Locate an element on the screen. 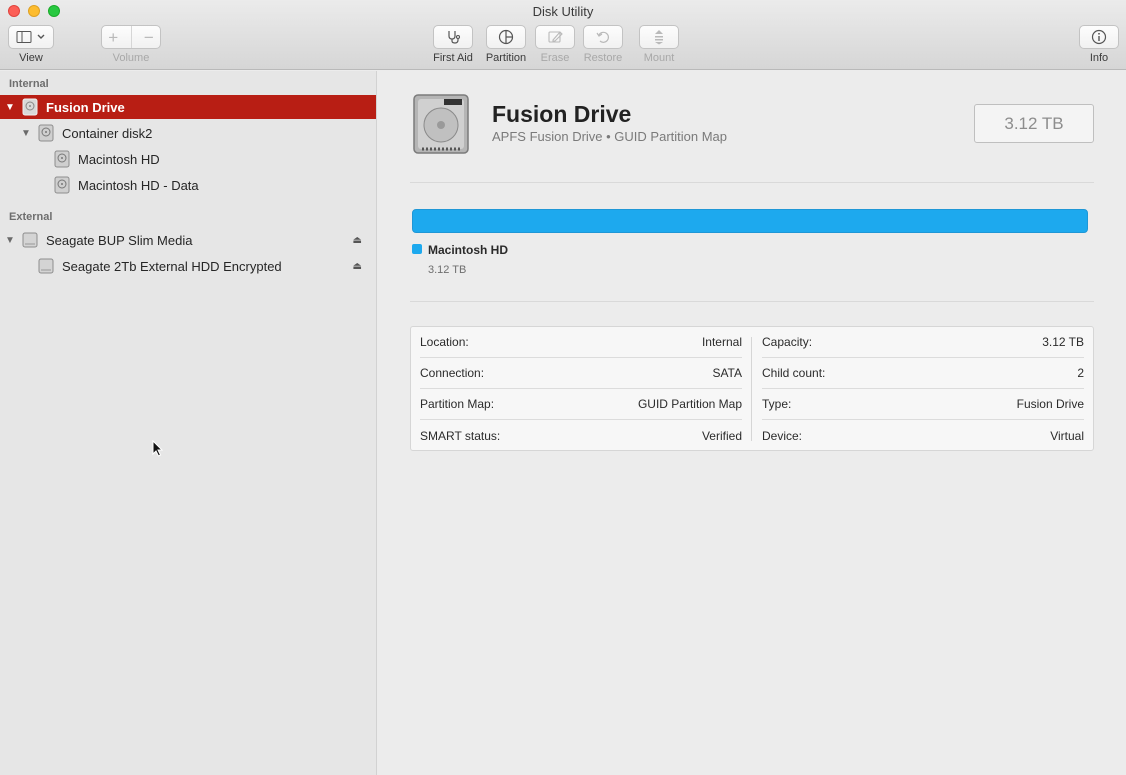  volume-label: Volume is located at coordinates (131, 58).